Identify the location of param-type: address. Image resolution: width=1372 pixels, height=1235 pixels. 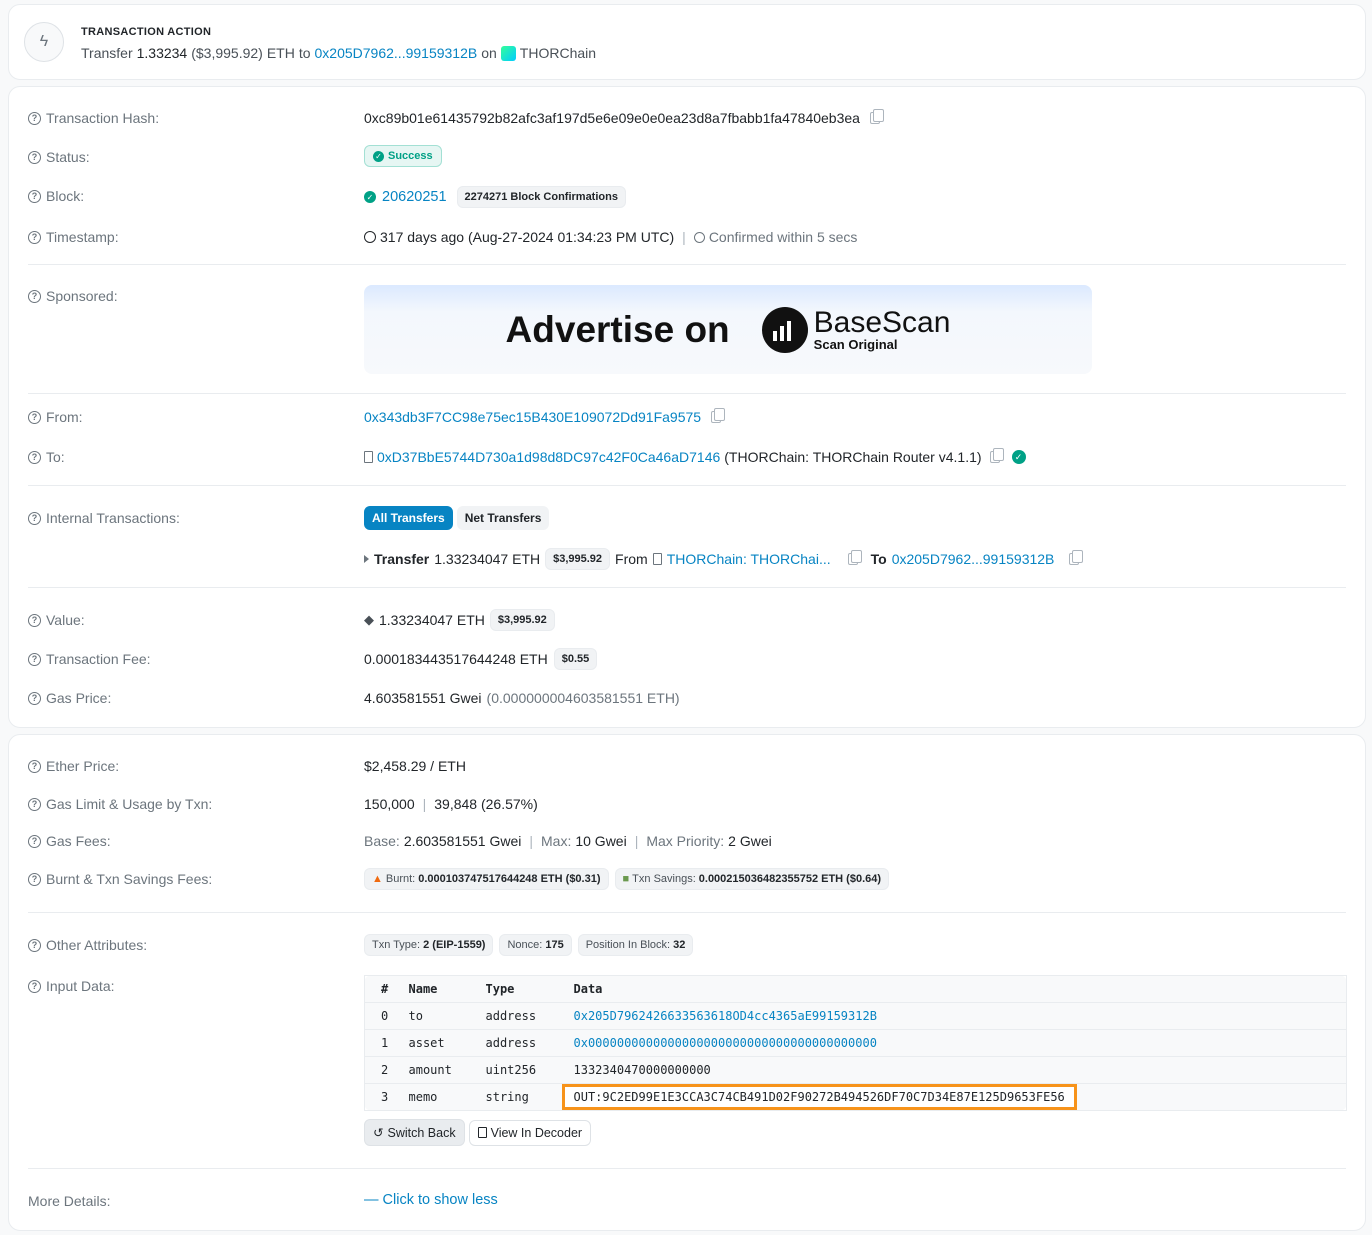
(521, 1043).